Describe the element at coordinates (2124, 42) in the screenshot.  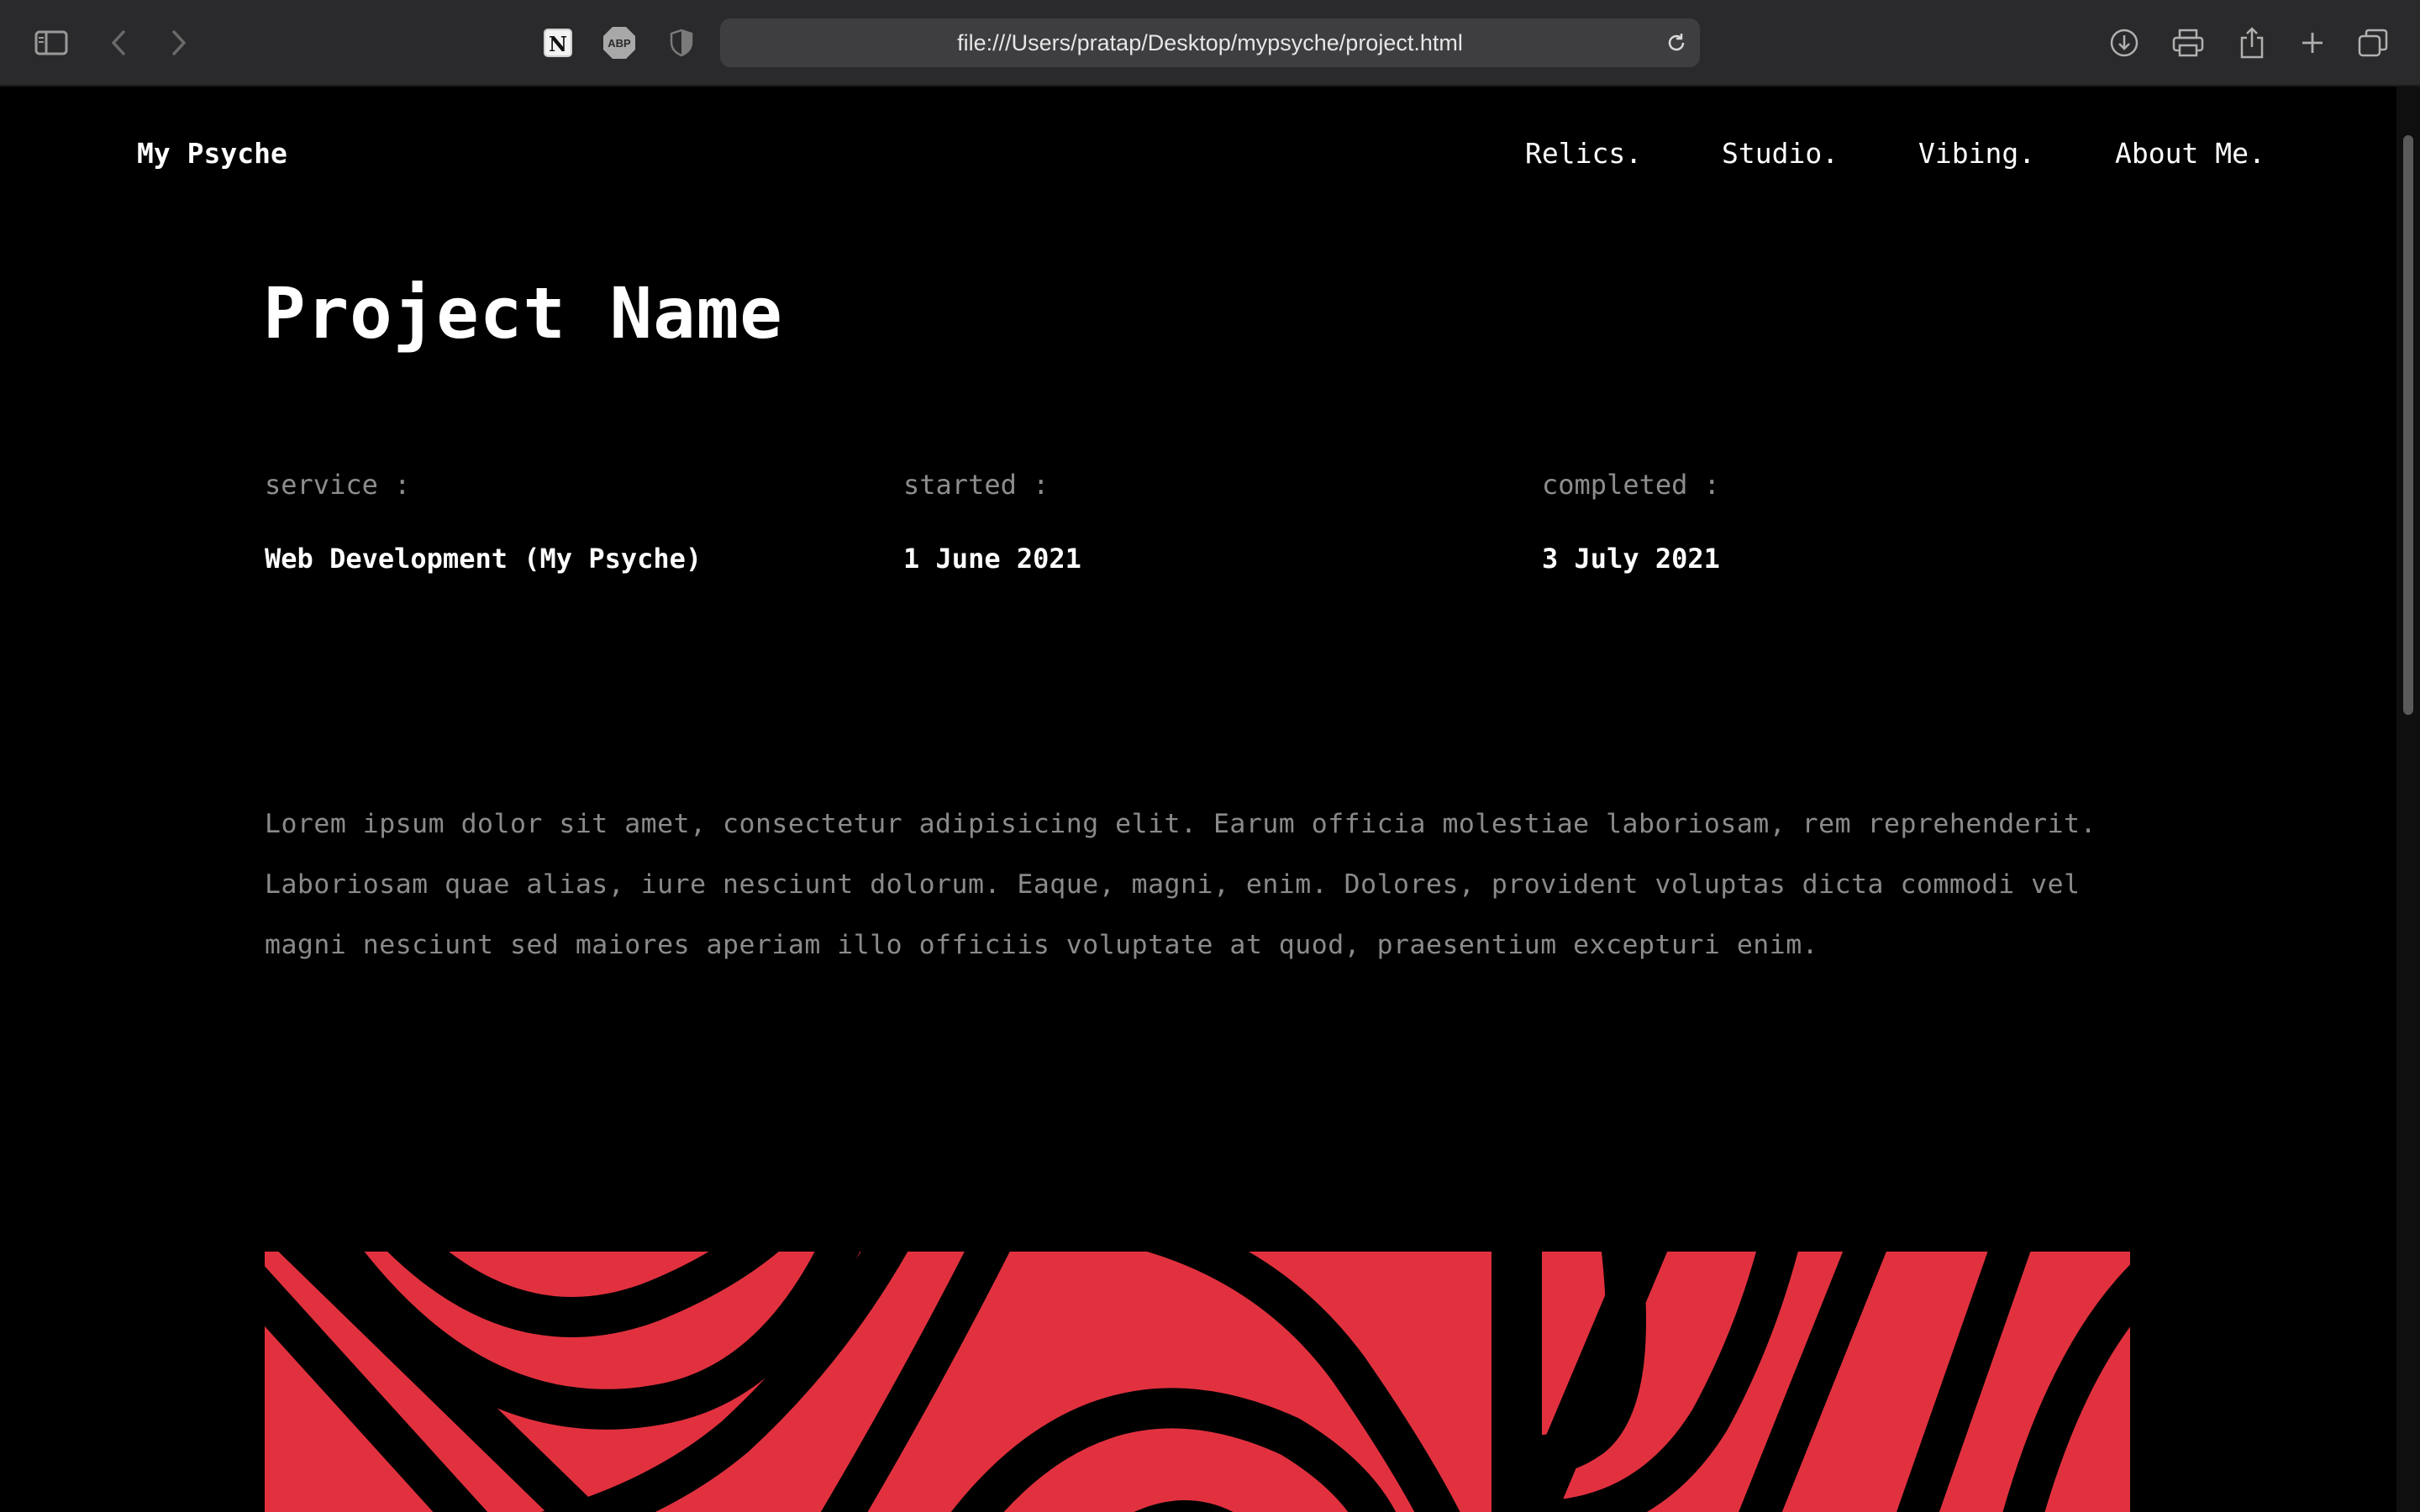
I see `download-icon` at that location.